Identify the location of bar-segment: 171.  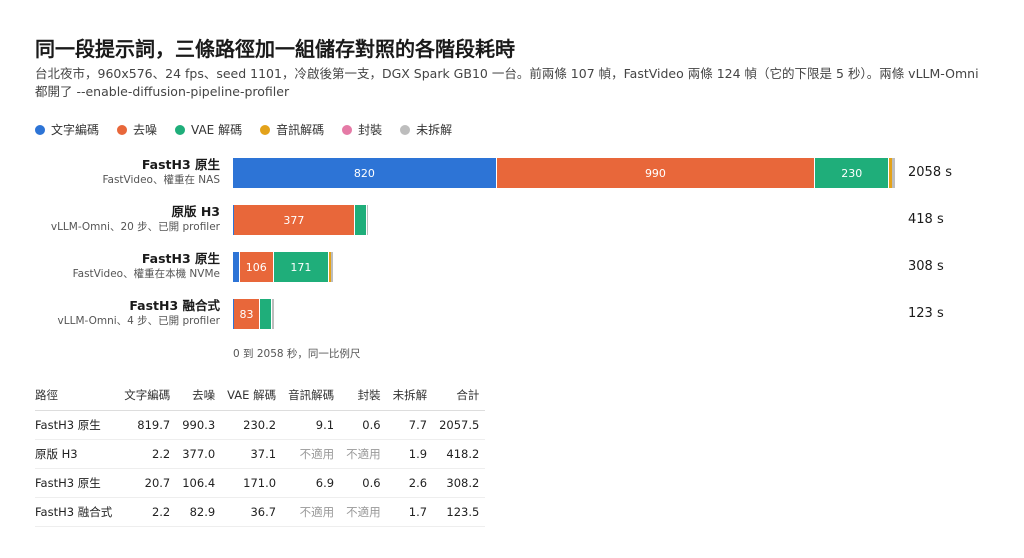
(301, 267).